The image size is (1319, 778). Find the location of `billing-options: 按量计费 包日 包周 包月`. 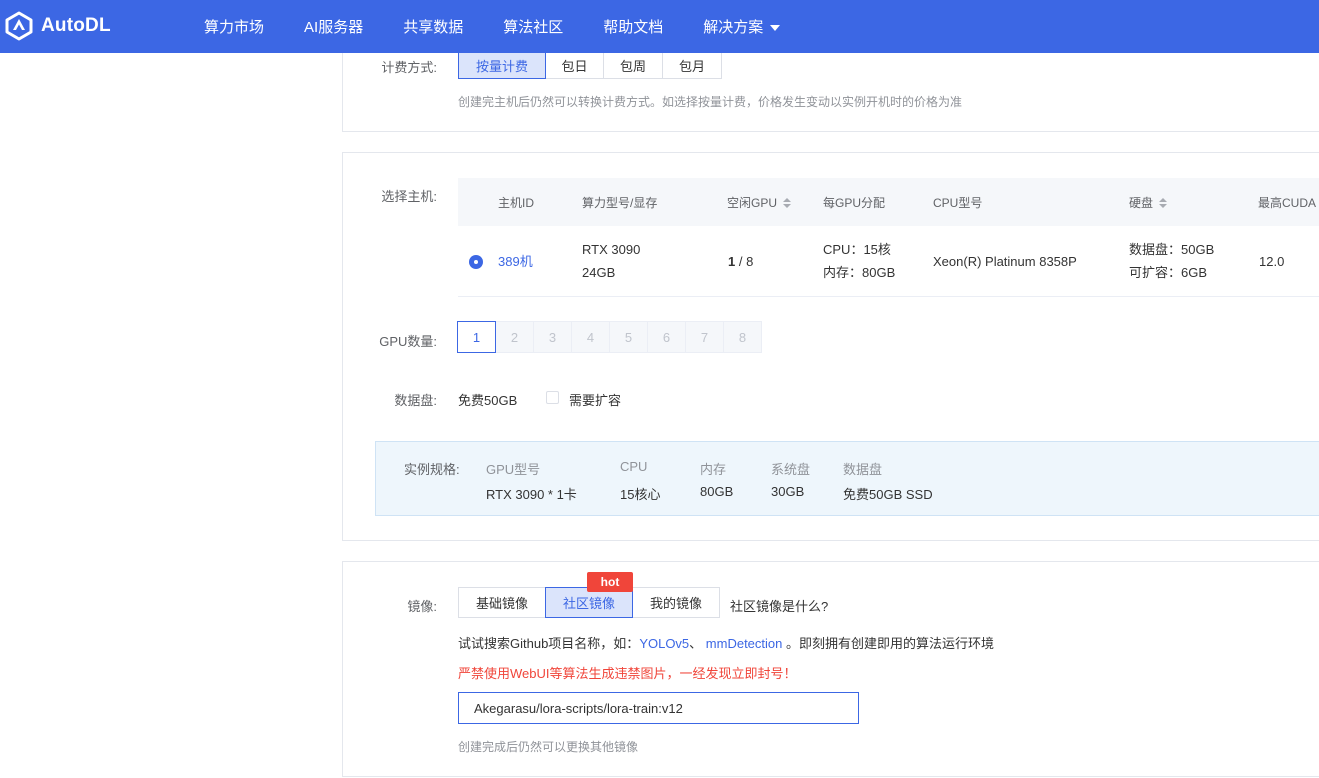

billing-options: 按量计费 包日 包周 包月 is located at coordinates (590, 65).